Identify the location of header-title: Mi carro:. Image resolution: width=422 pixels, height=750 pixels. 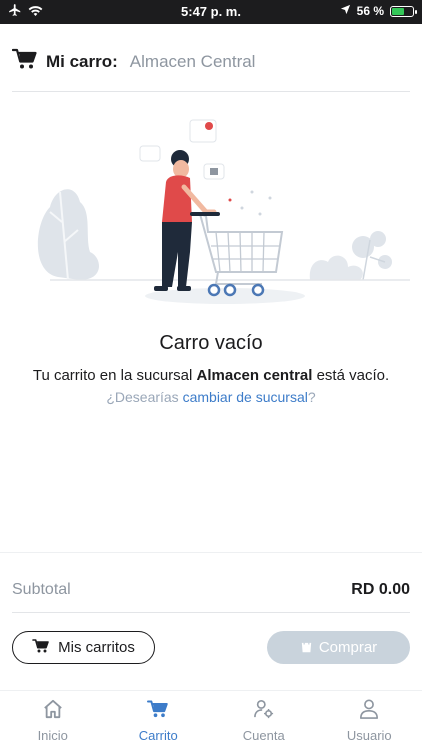
(82, 61).